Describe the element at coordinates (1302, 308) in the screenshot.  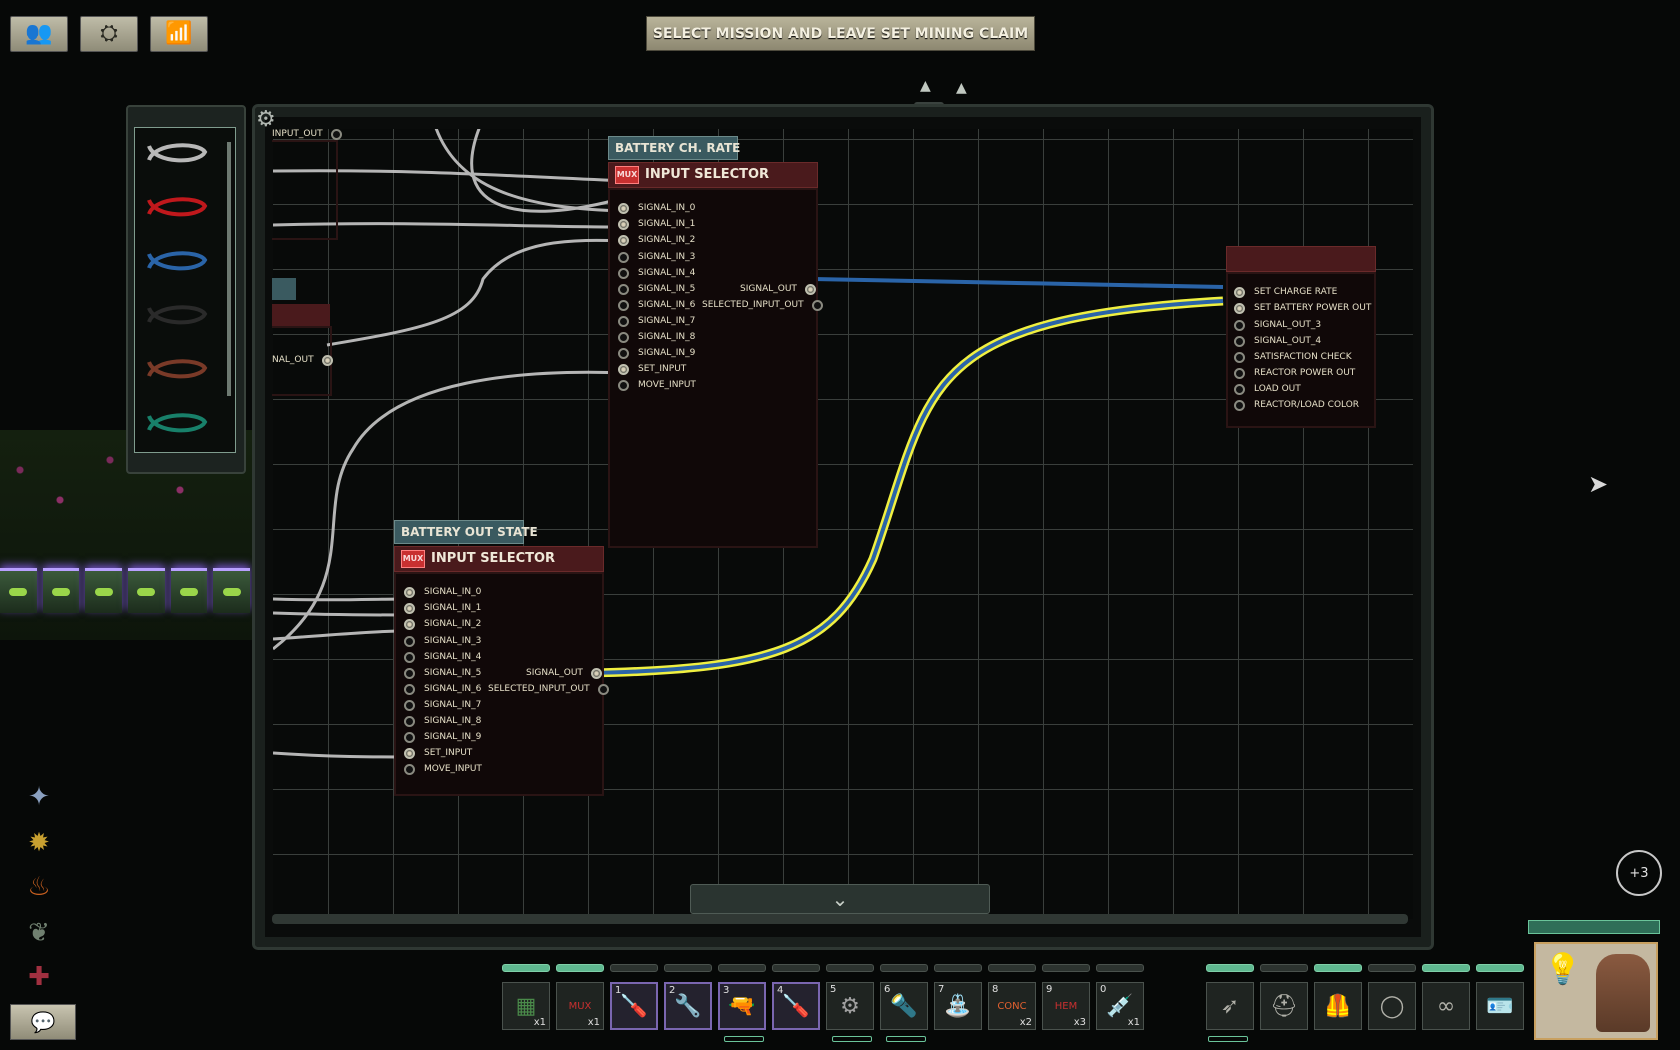
I see `pin-set-battery-power-out: SET BATTERY POWER OUT` at that location.